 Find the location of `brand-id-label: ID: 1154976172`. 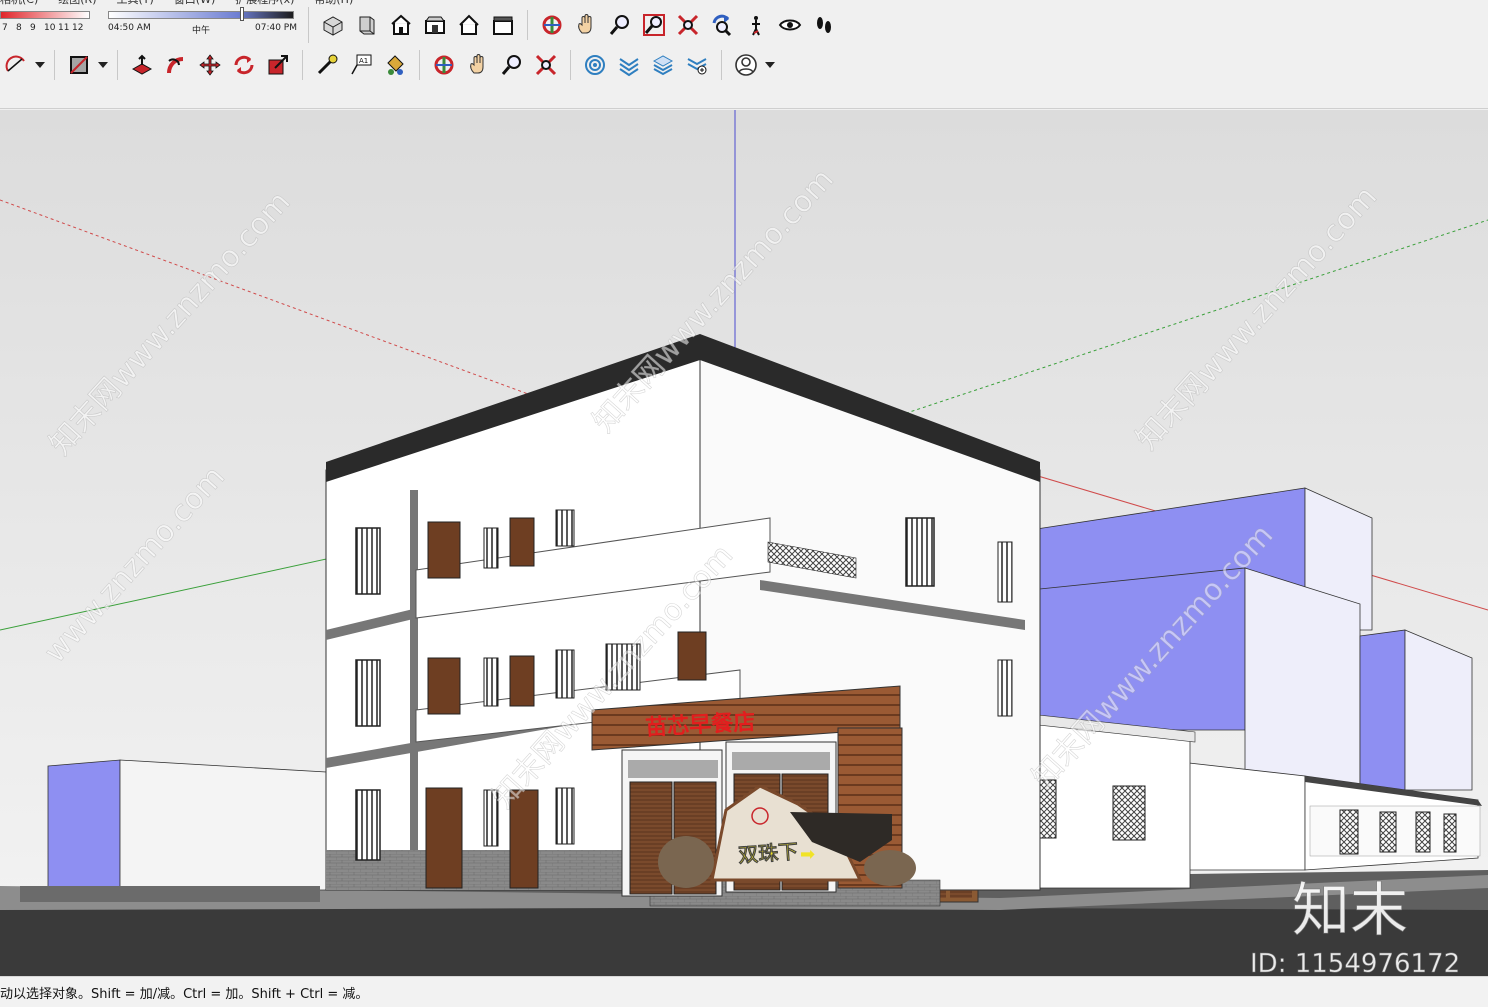

brand-id-label: ID: 1154976172 is located at coordinates (1355, 962).